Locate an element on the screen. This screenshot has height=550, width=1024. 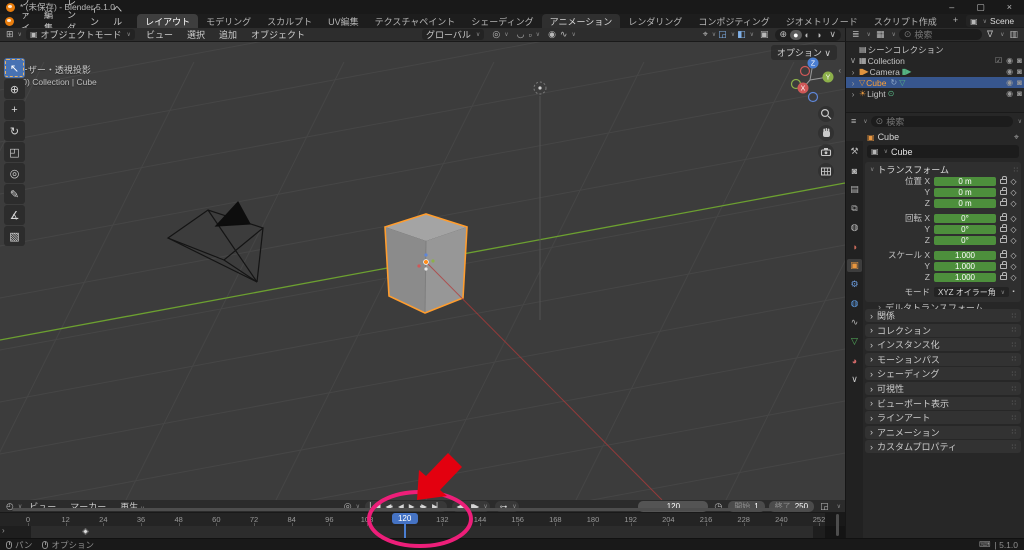
viewport-menu-2: 追加 is located at coordinates (228, 34).